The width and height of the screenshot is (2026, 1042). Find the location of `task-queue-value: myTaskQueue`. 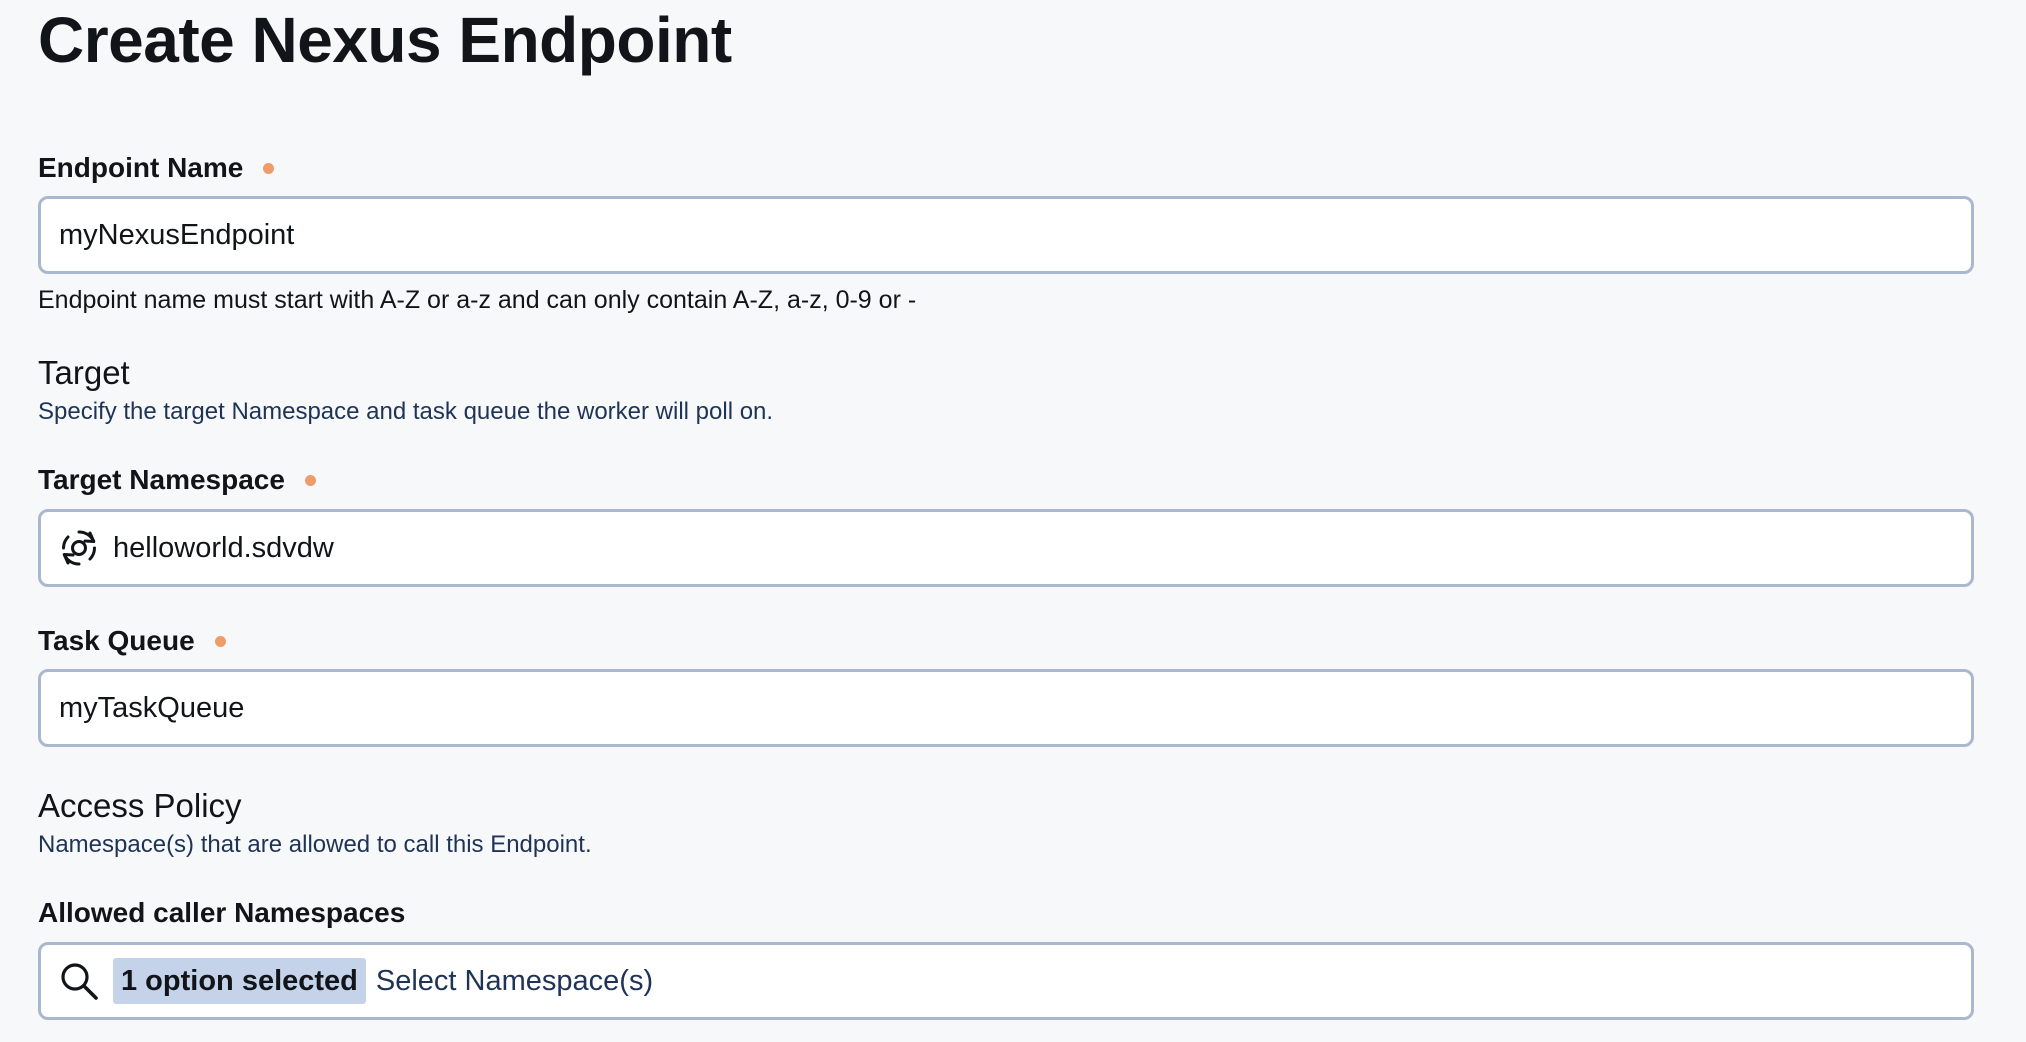

task-queue-value: myTaskQueue is located at coordinates (152, 707).